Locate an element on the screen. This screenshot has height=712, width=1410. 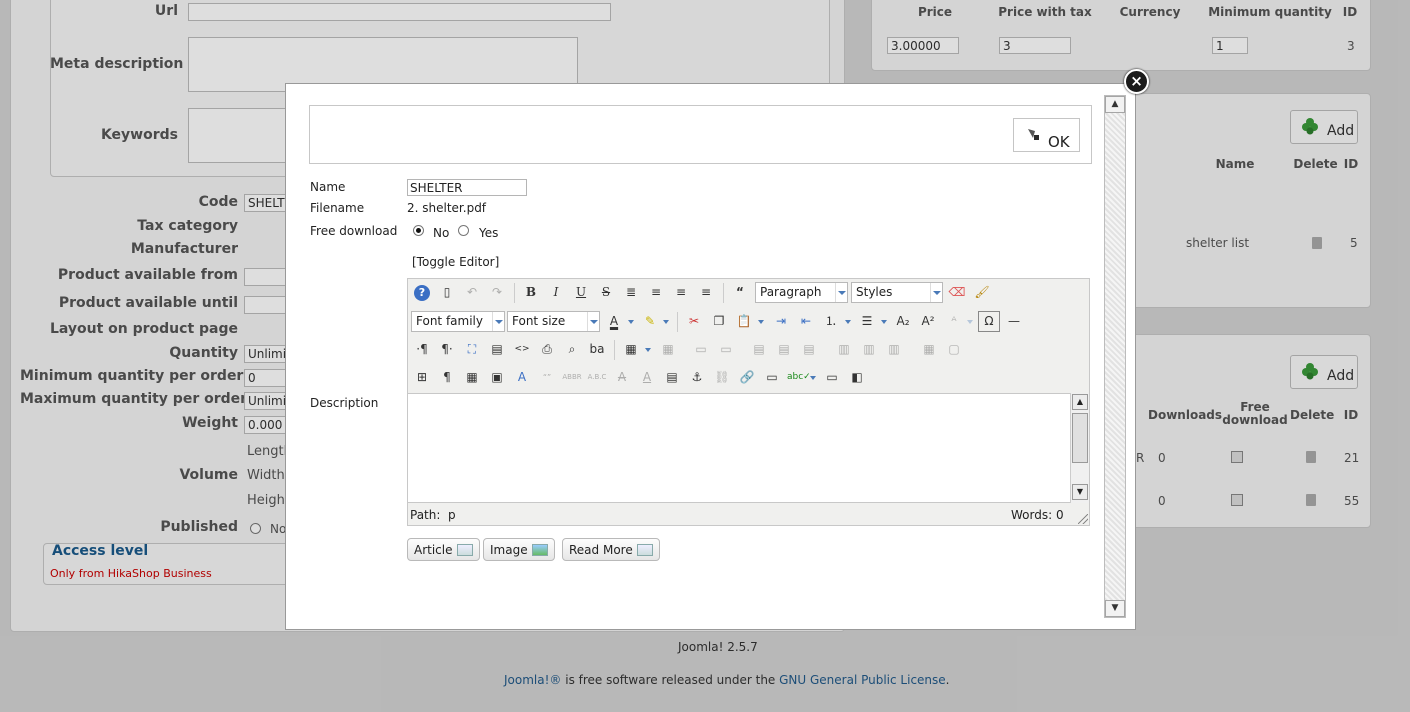
delete-table-icon: ▦ is located at coordinates (668, 349).